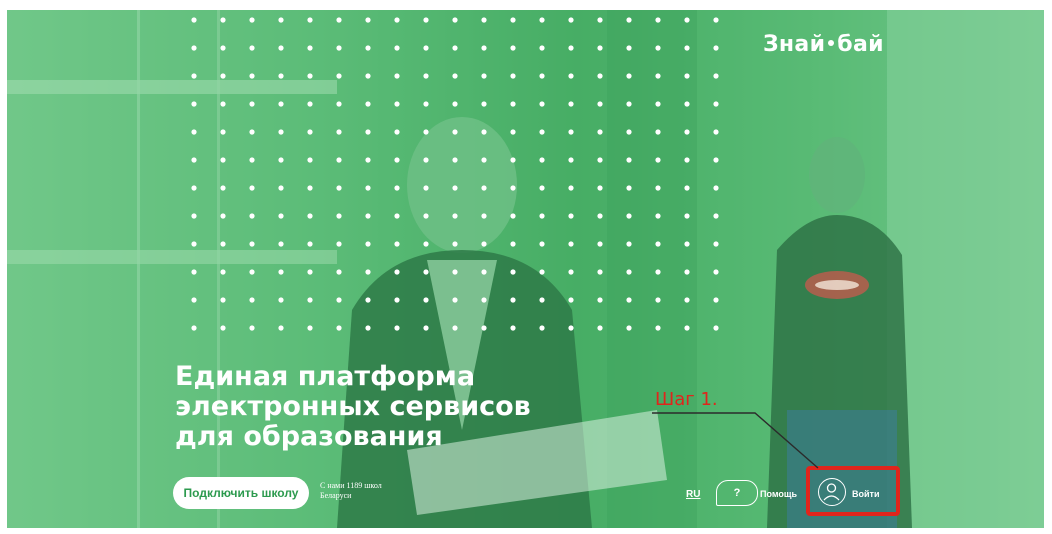 Image resolution: width=1052 pixels, height=534 pixels. I want to click on user-circle-icon, so click(832, 492).